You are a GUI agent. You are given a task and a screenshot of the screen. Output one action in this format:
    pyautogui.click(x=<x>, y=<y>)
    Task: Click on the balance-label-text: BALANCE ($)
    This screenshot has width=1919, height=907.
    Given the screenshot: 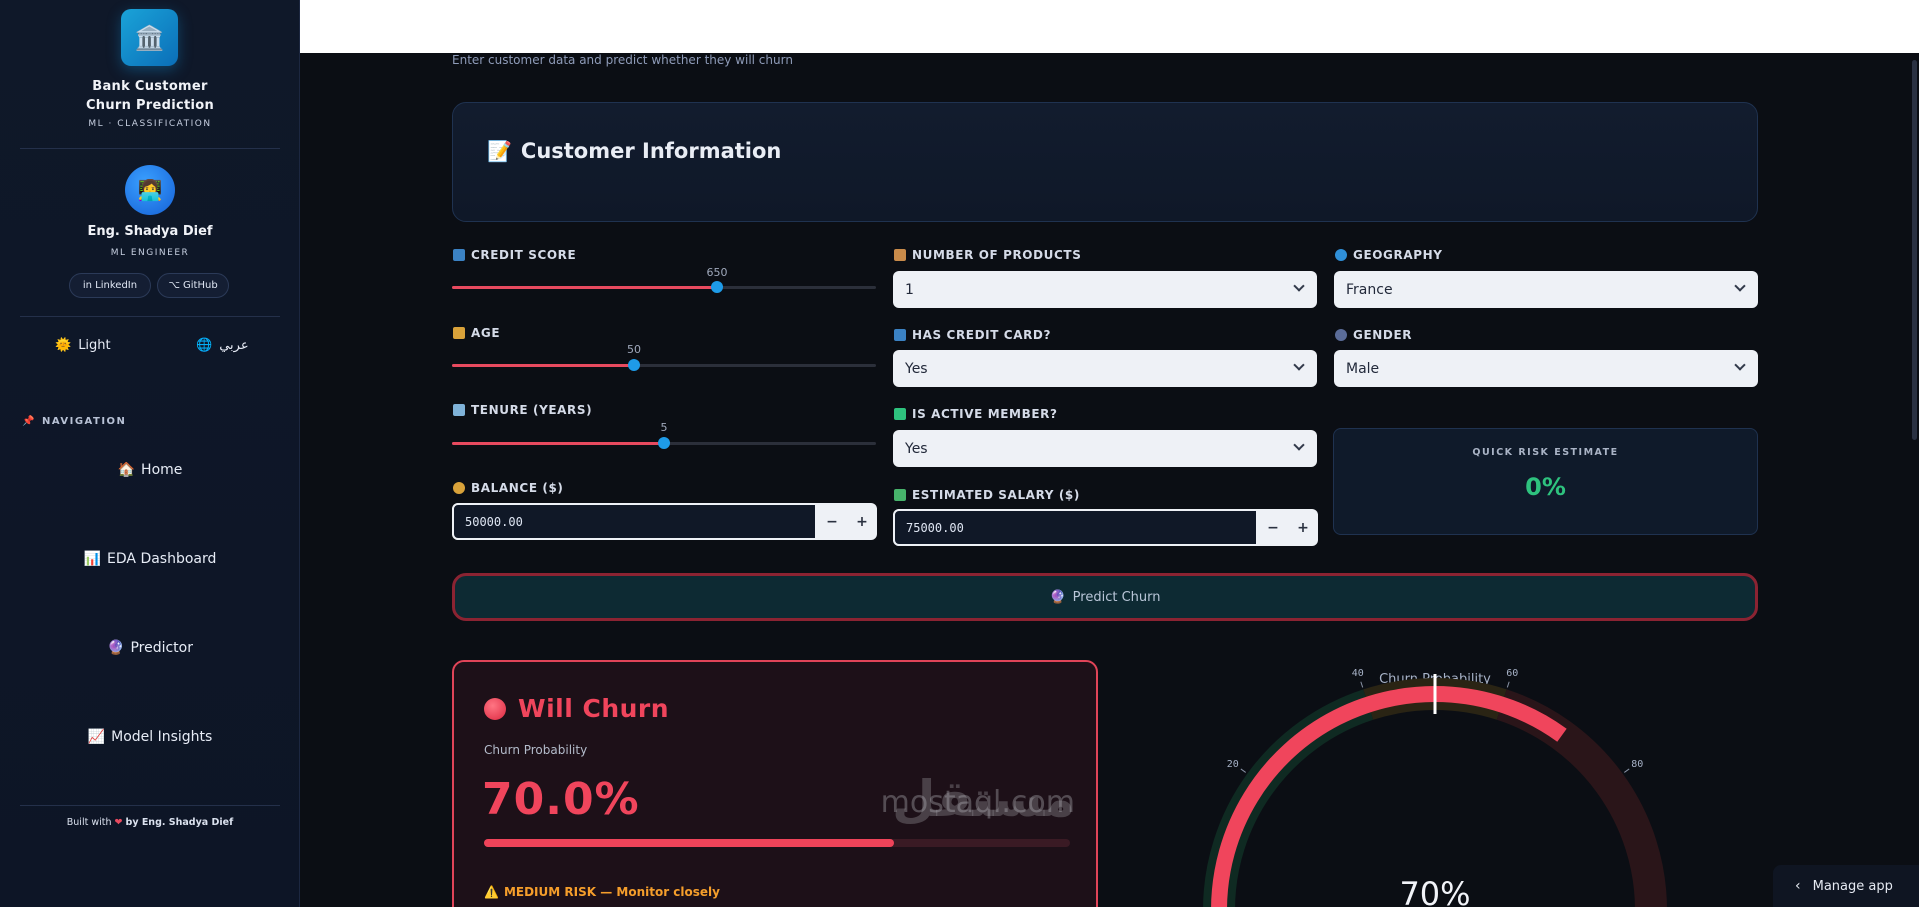 What is the action you would take?
    pyautogui.click(x=517, y=488)
    